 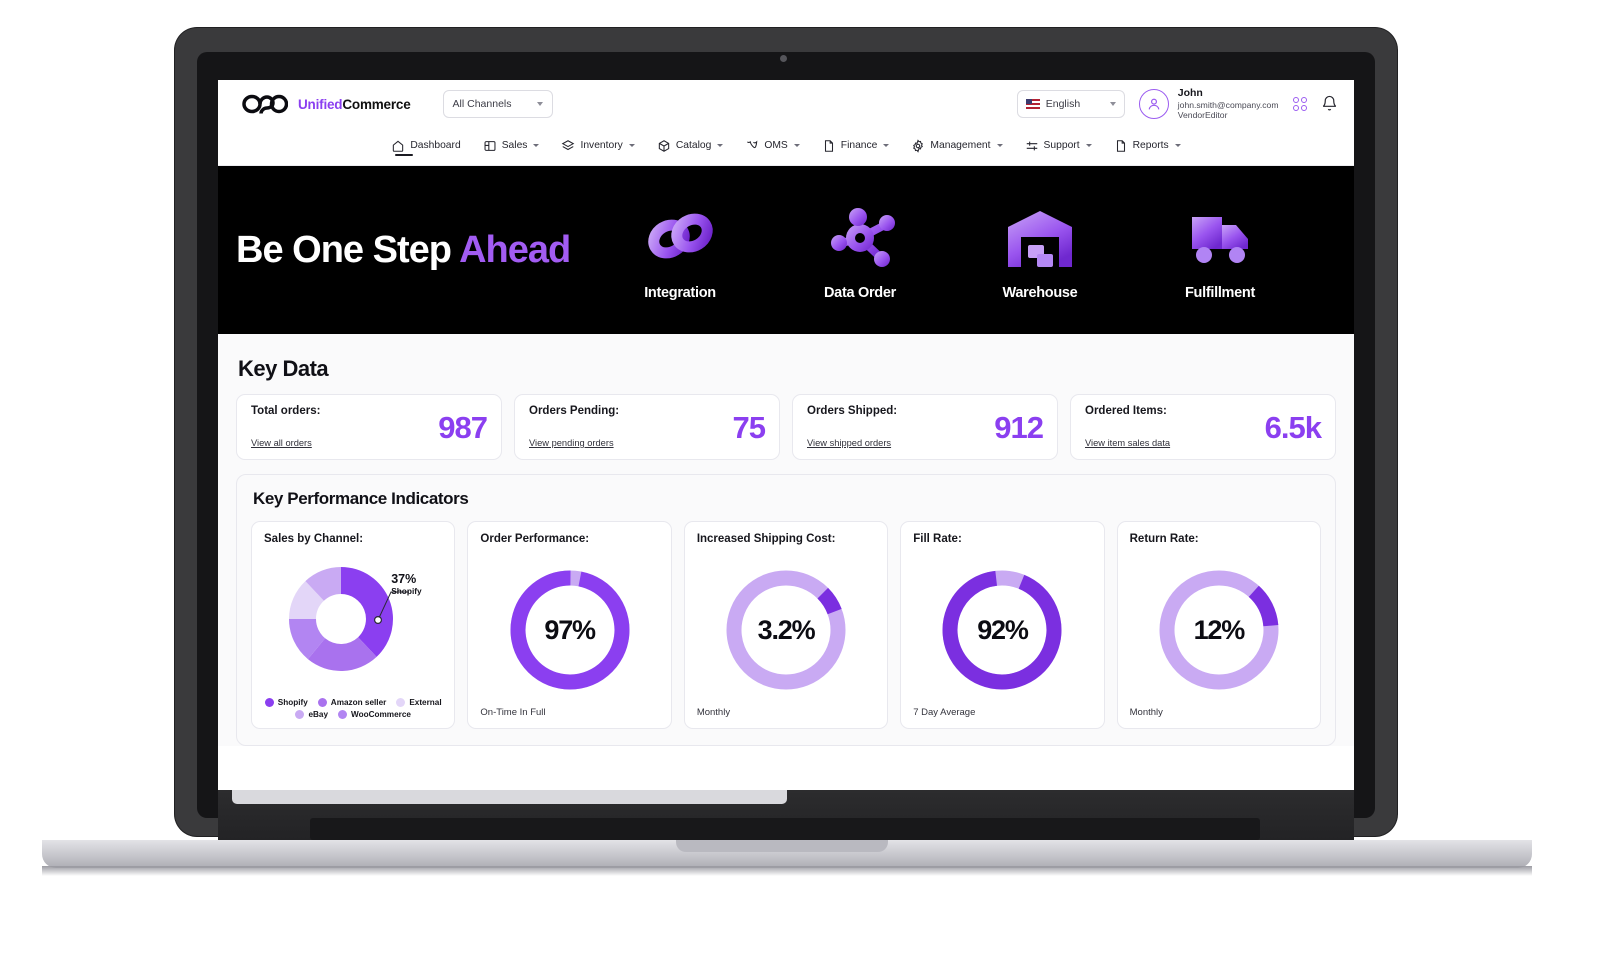 I want to click on nav-item-dashboard: Dashboard, so click(x=426, y=147).